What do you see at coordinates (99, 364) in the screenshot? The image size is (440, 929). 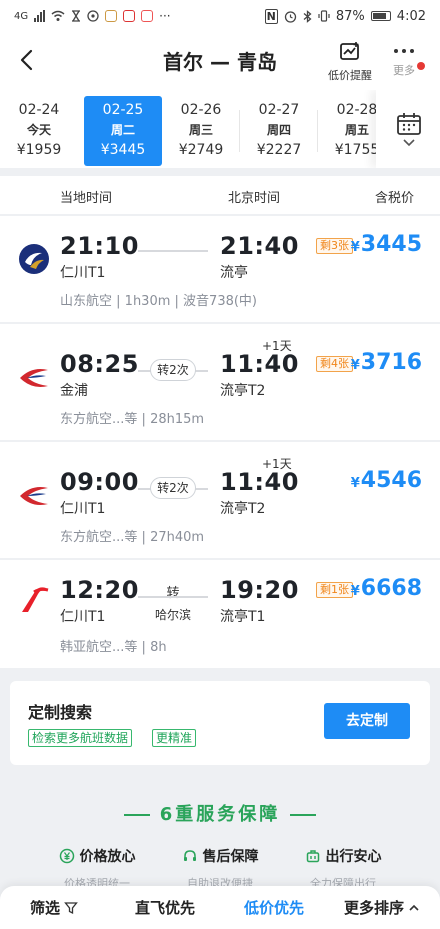 I see `departure-time: 08:25` at bounding box center [99, 364].